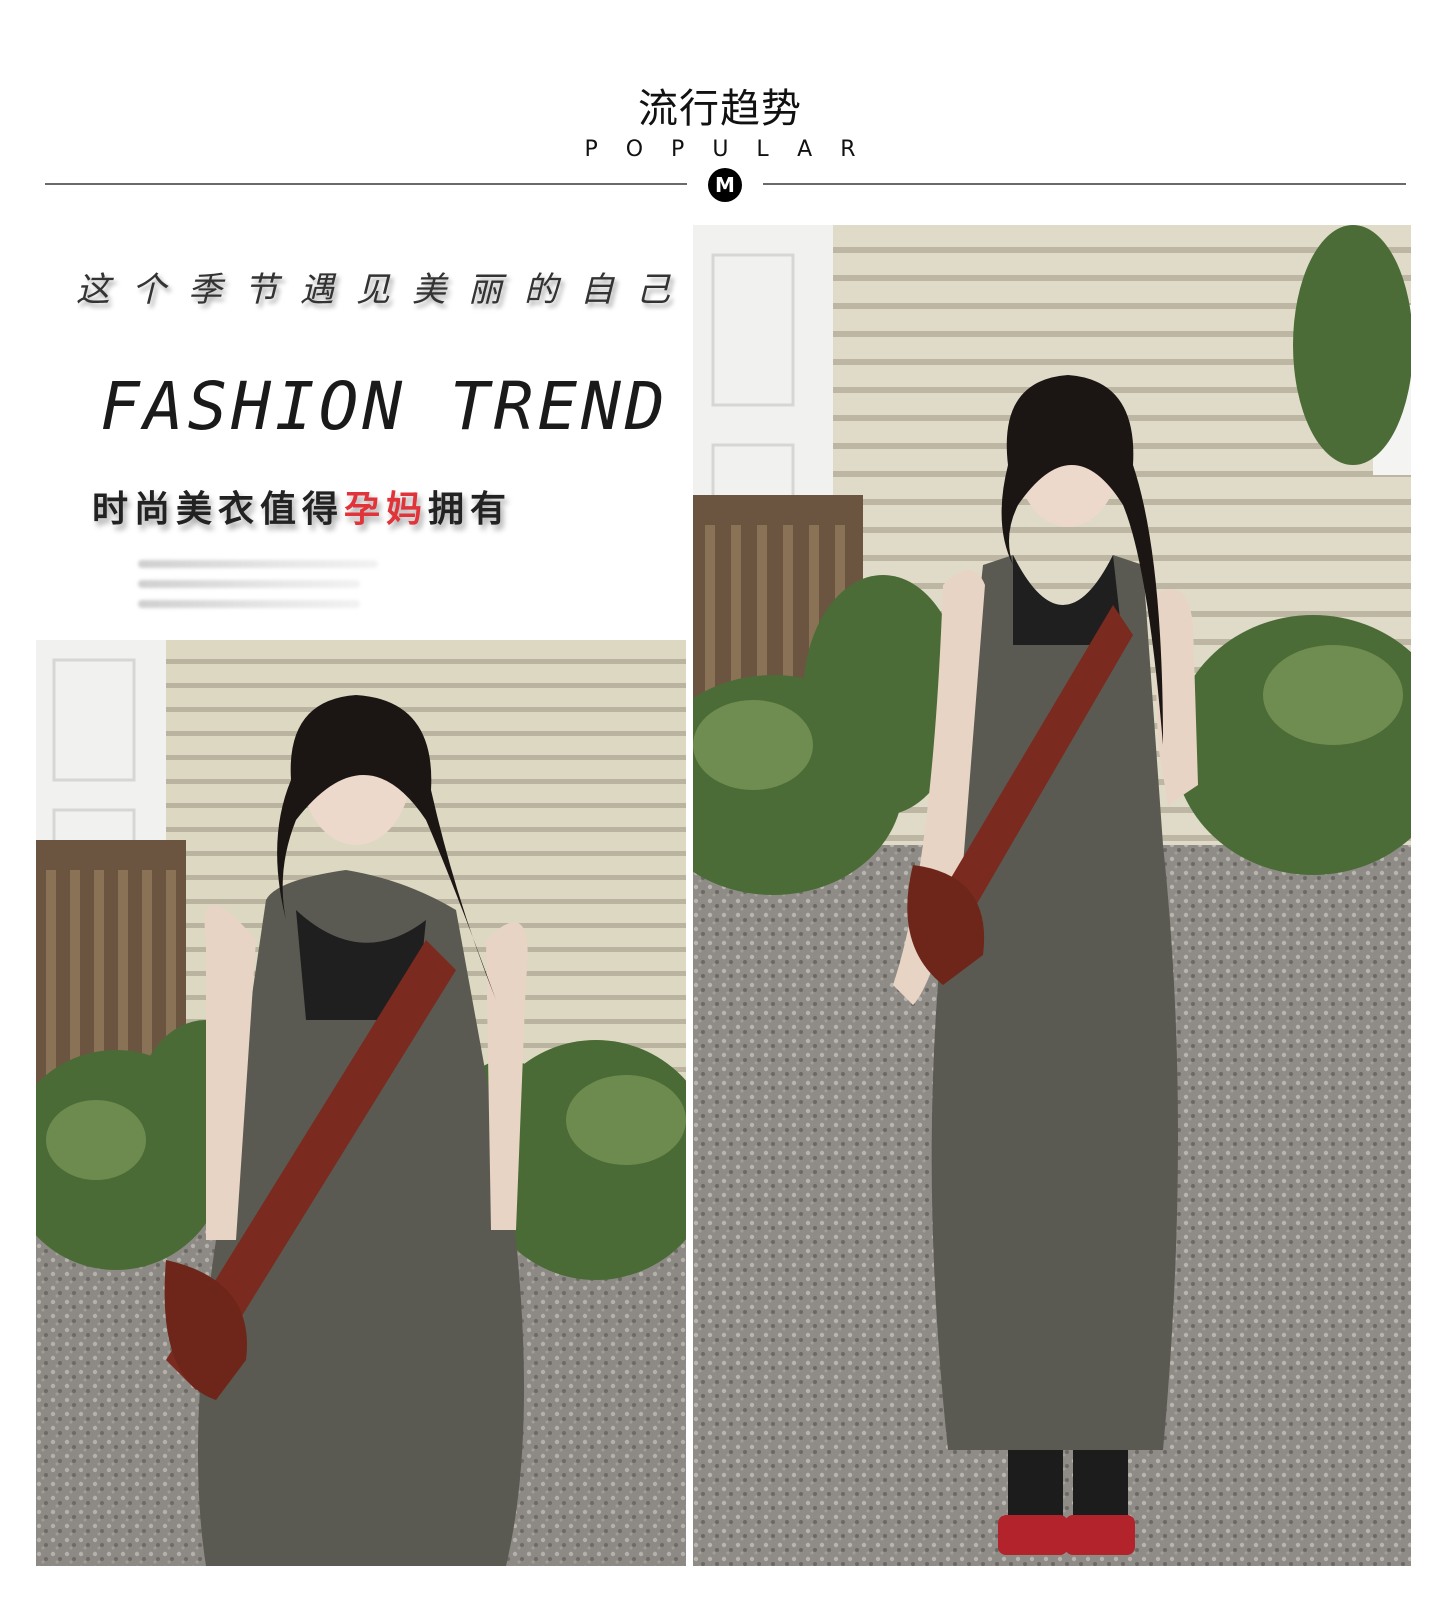 The image size is (1440, 1622). I want to click on blurred-caption, so click(268, 590).